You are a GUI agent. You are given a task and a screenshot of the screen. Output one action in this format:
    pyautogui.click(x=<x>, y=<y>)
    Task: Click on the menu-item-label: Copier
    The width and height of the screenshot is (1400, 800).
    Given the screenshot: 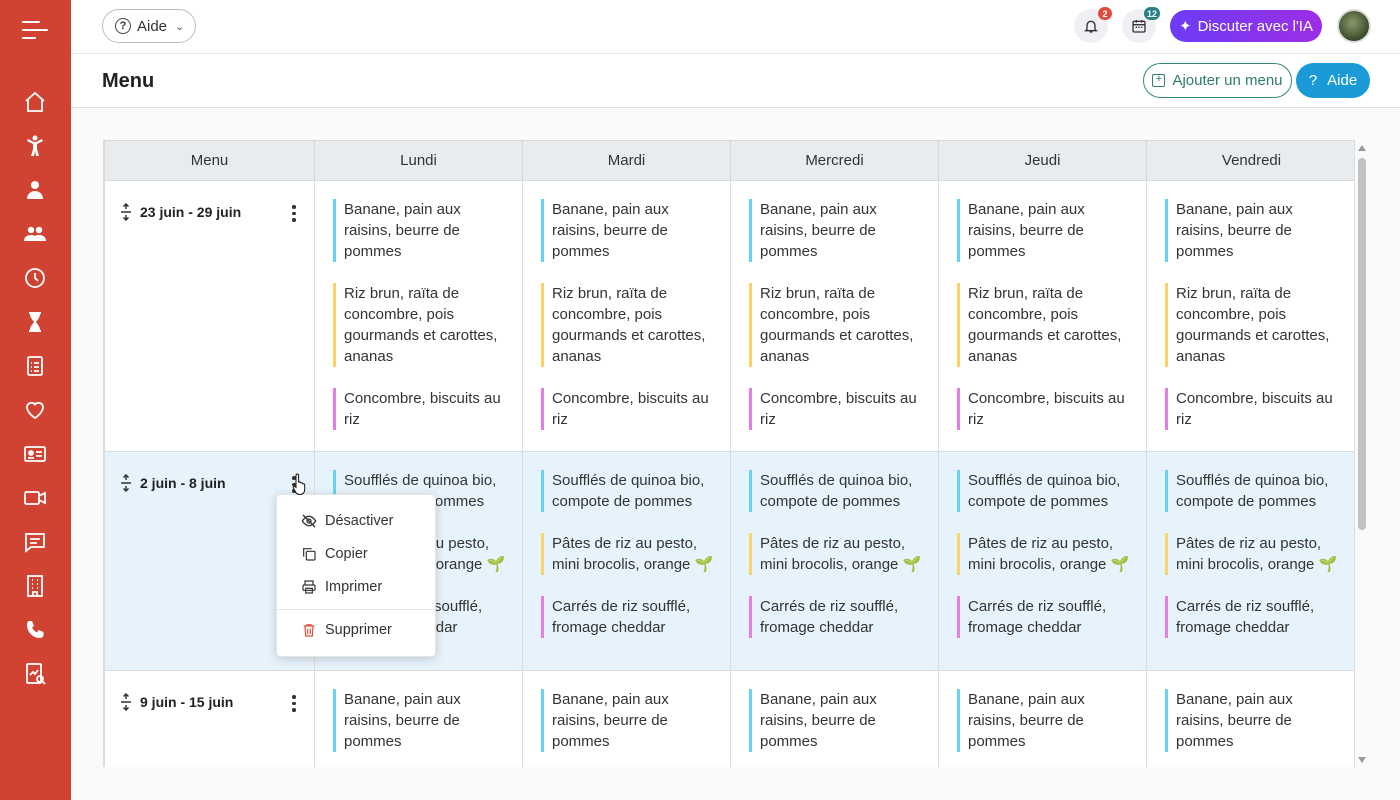 What is the action you would take?
    pyautogui.click(x=346, y=554)
    